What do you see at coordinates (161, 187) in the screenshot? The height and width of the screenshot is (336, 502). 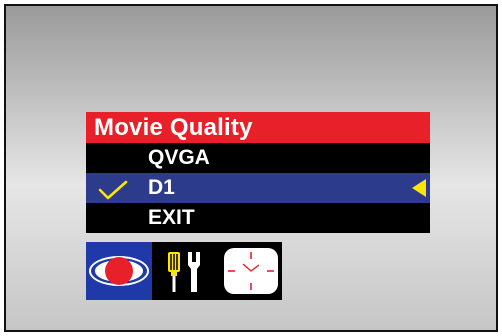 I see `menu-item-label: D1` at bounding box center [161, 187].